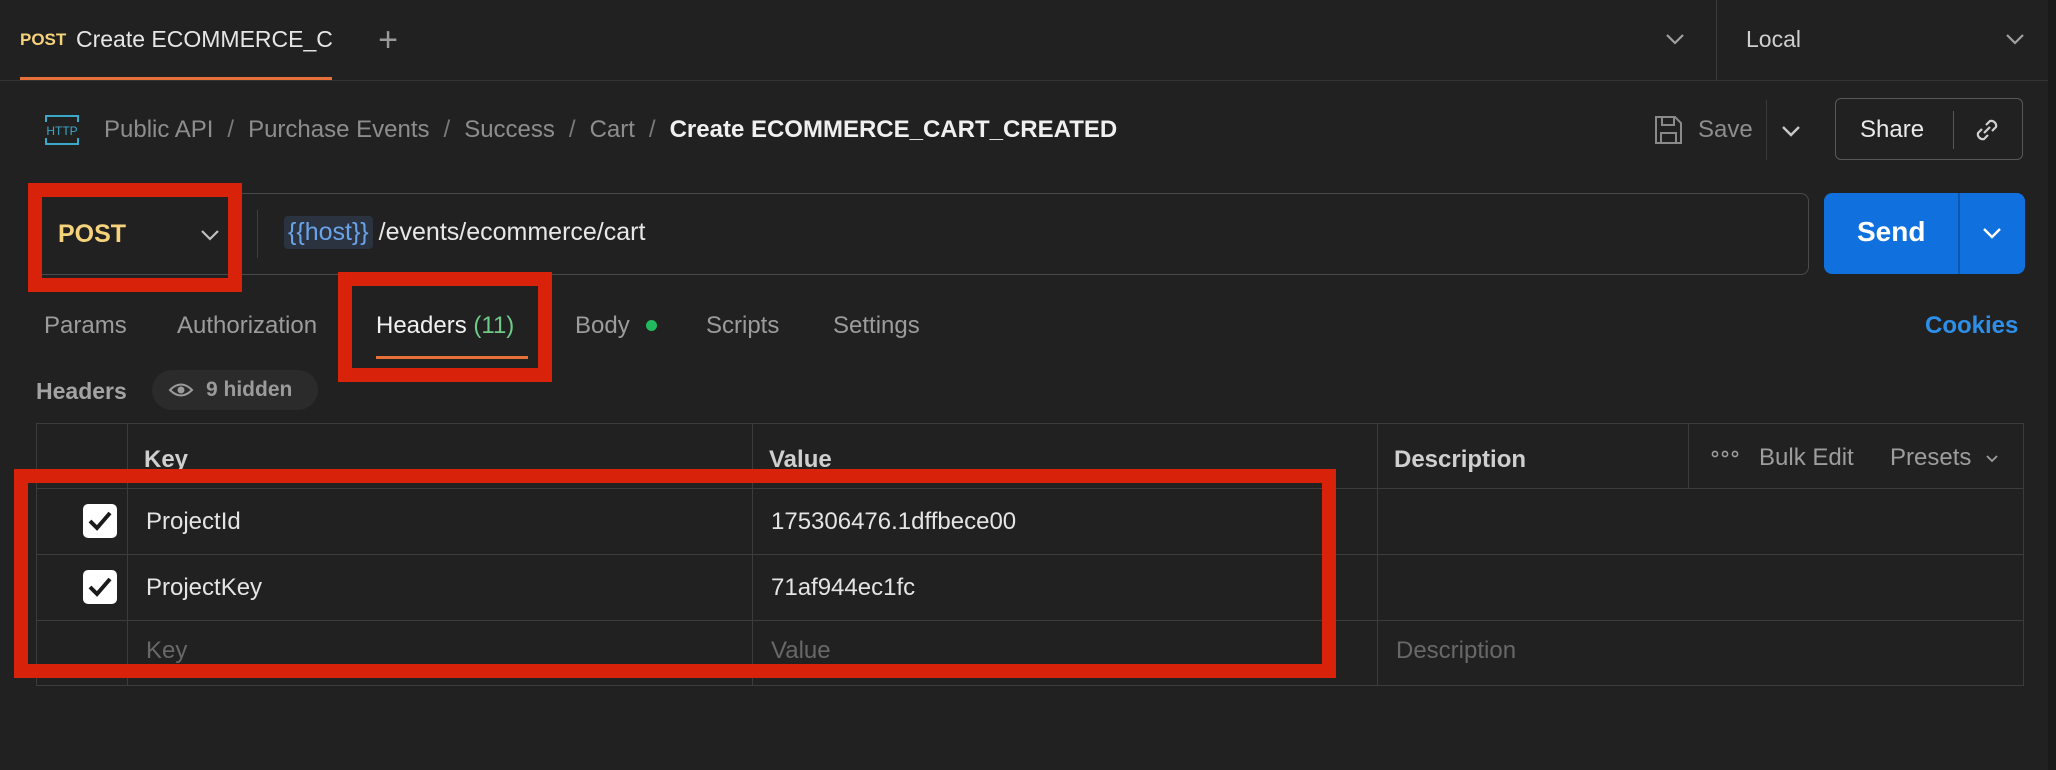 This screenshot has width=2056, height=770. I want to click on url-path: /events/ecommerce/cart, so click(512, 232).